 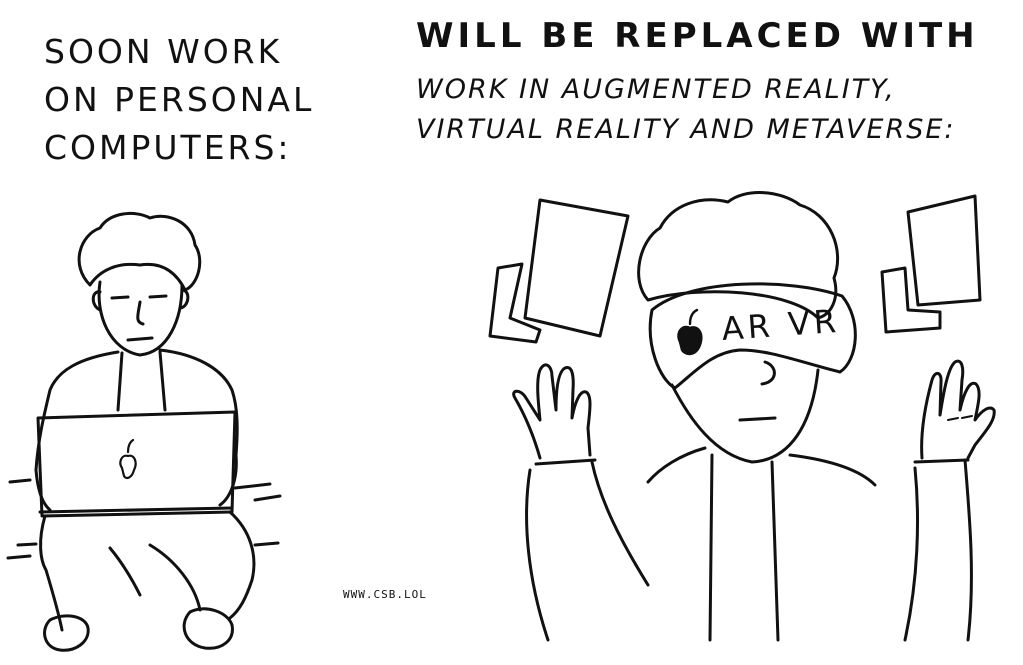 What do you see at coordinates (139, 251) in the screenshot?
I see `left-hair` at bounding box center [139, 251].